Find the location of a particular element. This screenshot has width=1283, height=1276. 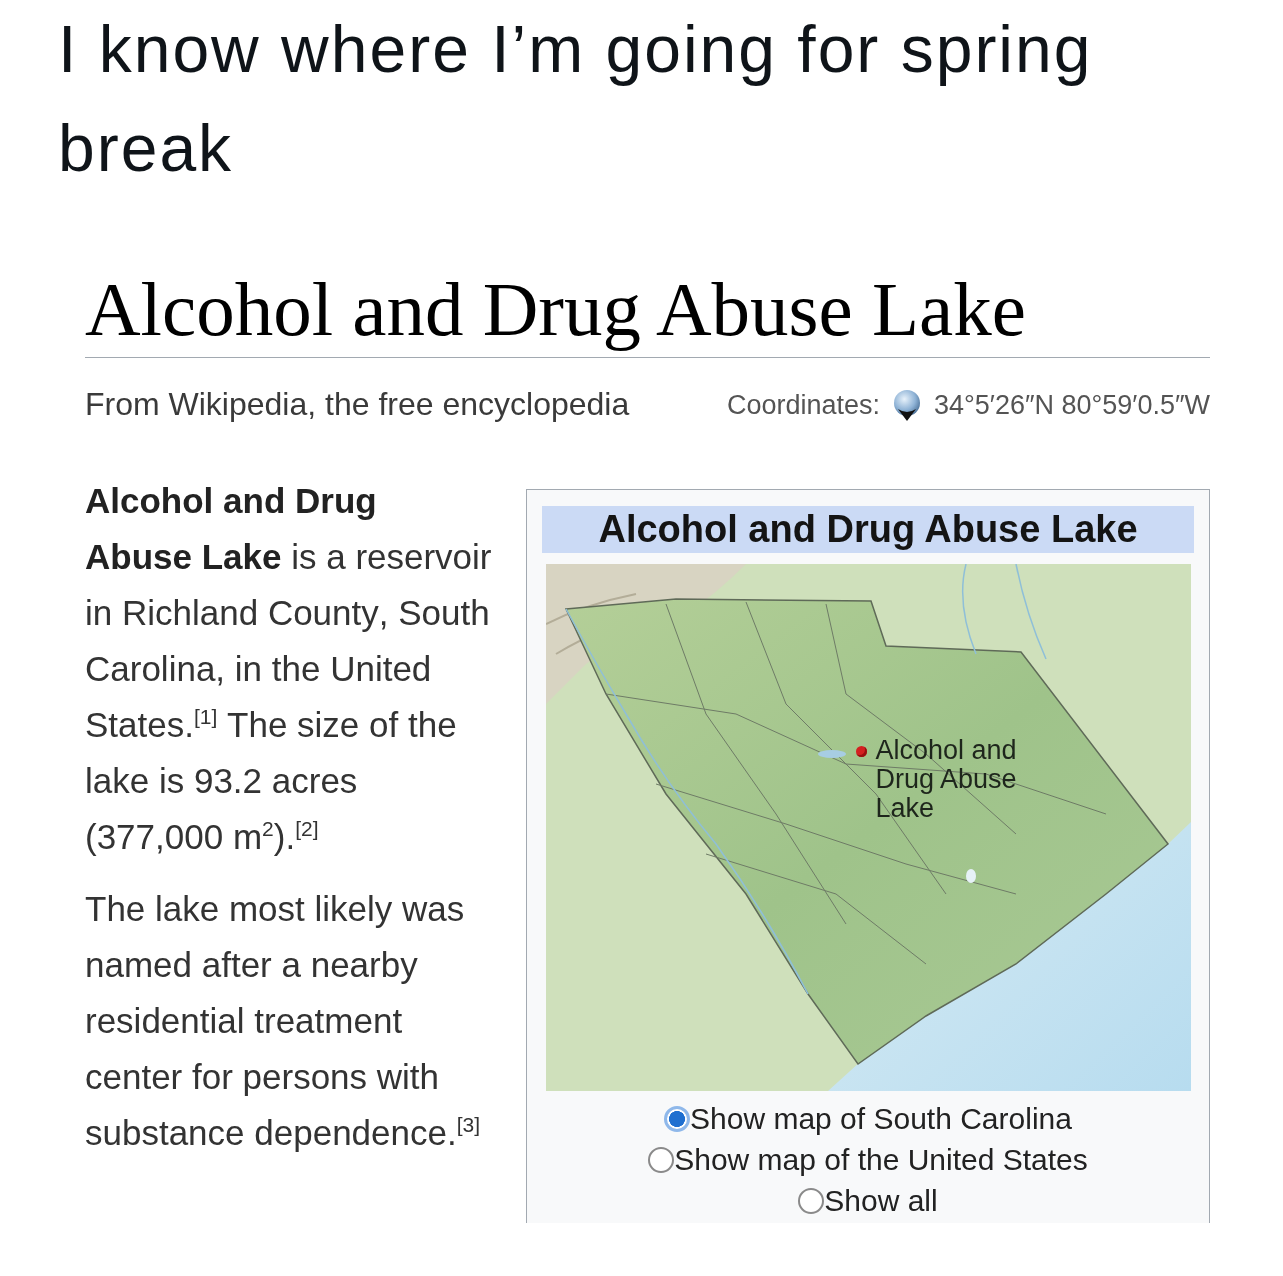

globe-icon is located at coordinates (907, 404).